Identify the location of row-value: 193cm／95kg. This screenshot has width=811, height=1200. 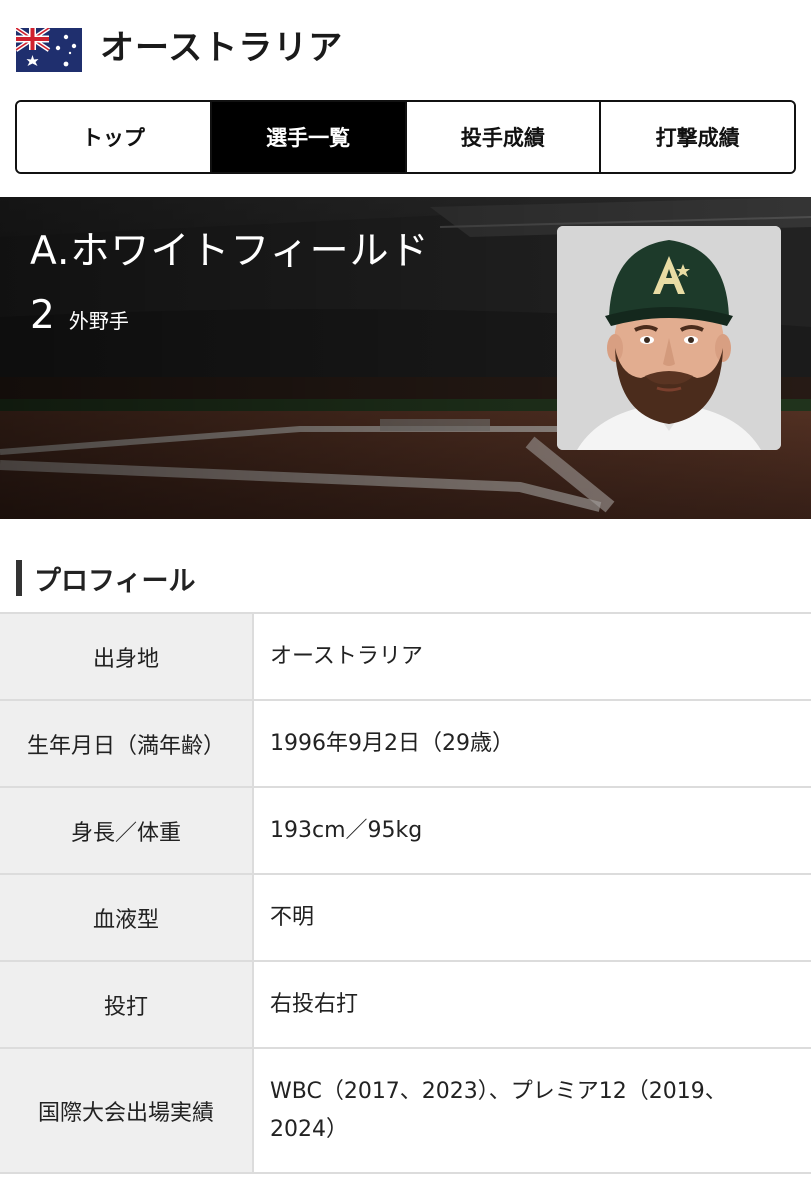
(532, 830).